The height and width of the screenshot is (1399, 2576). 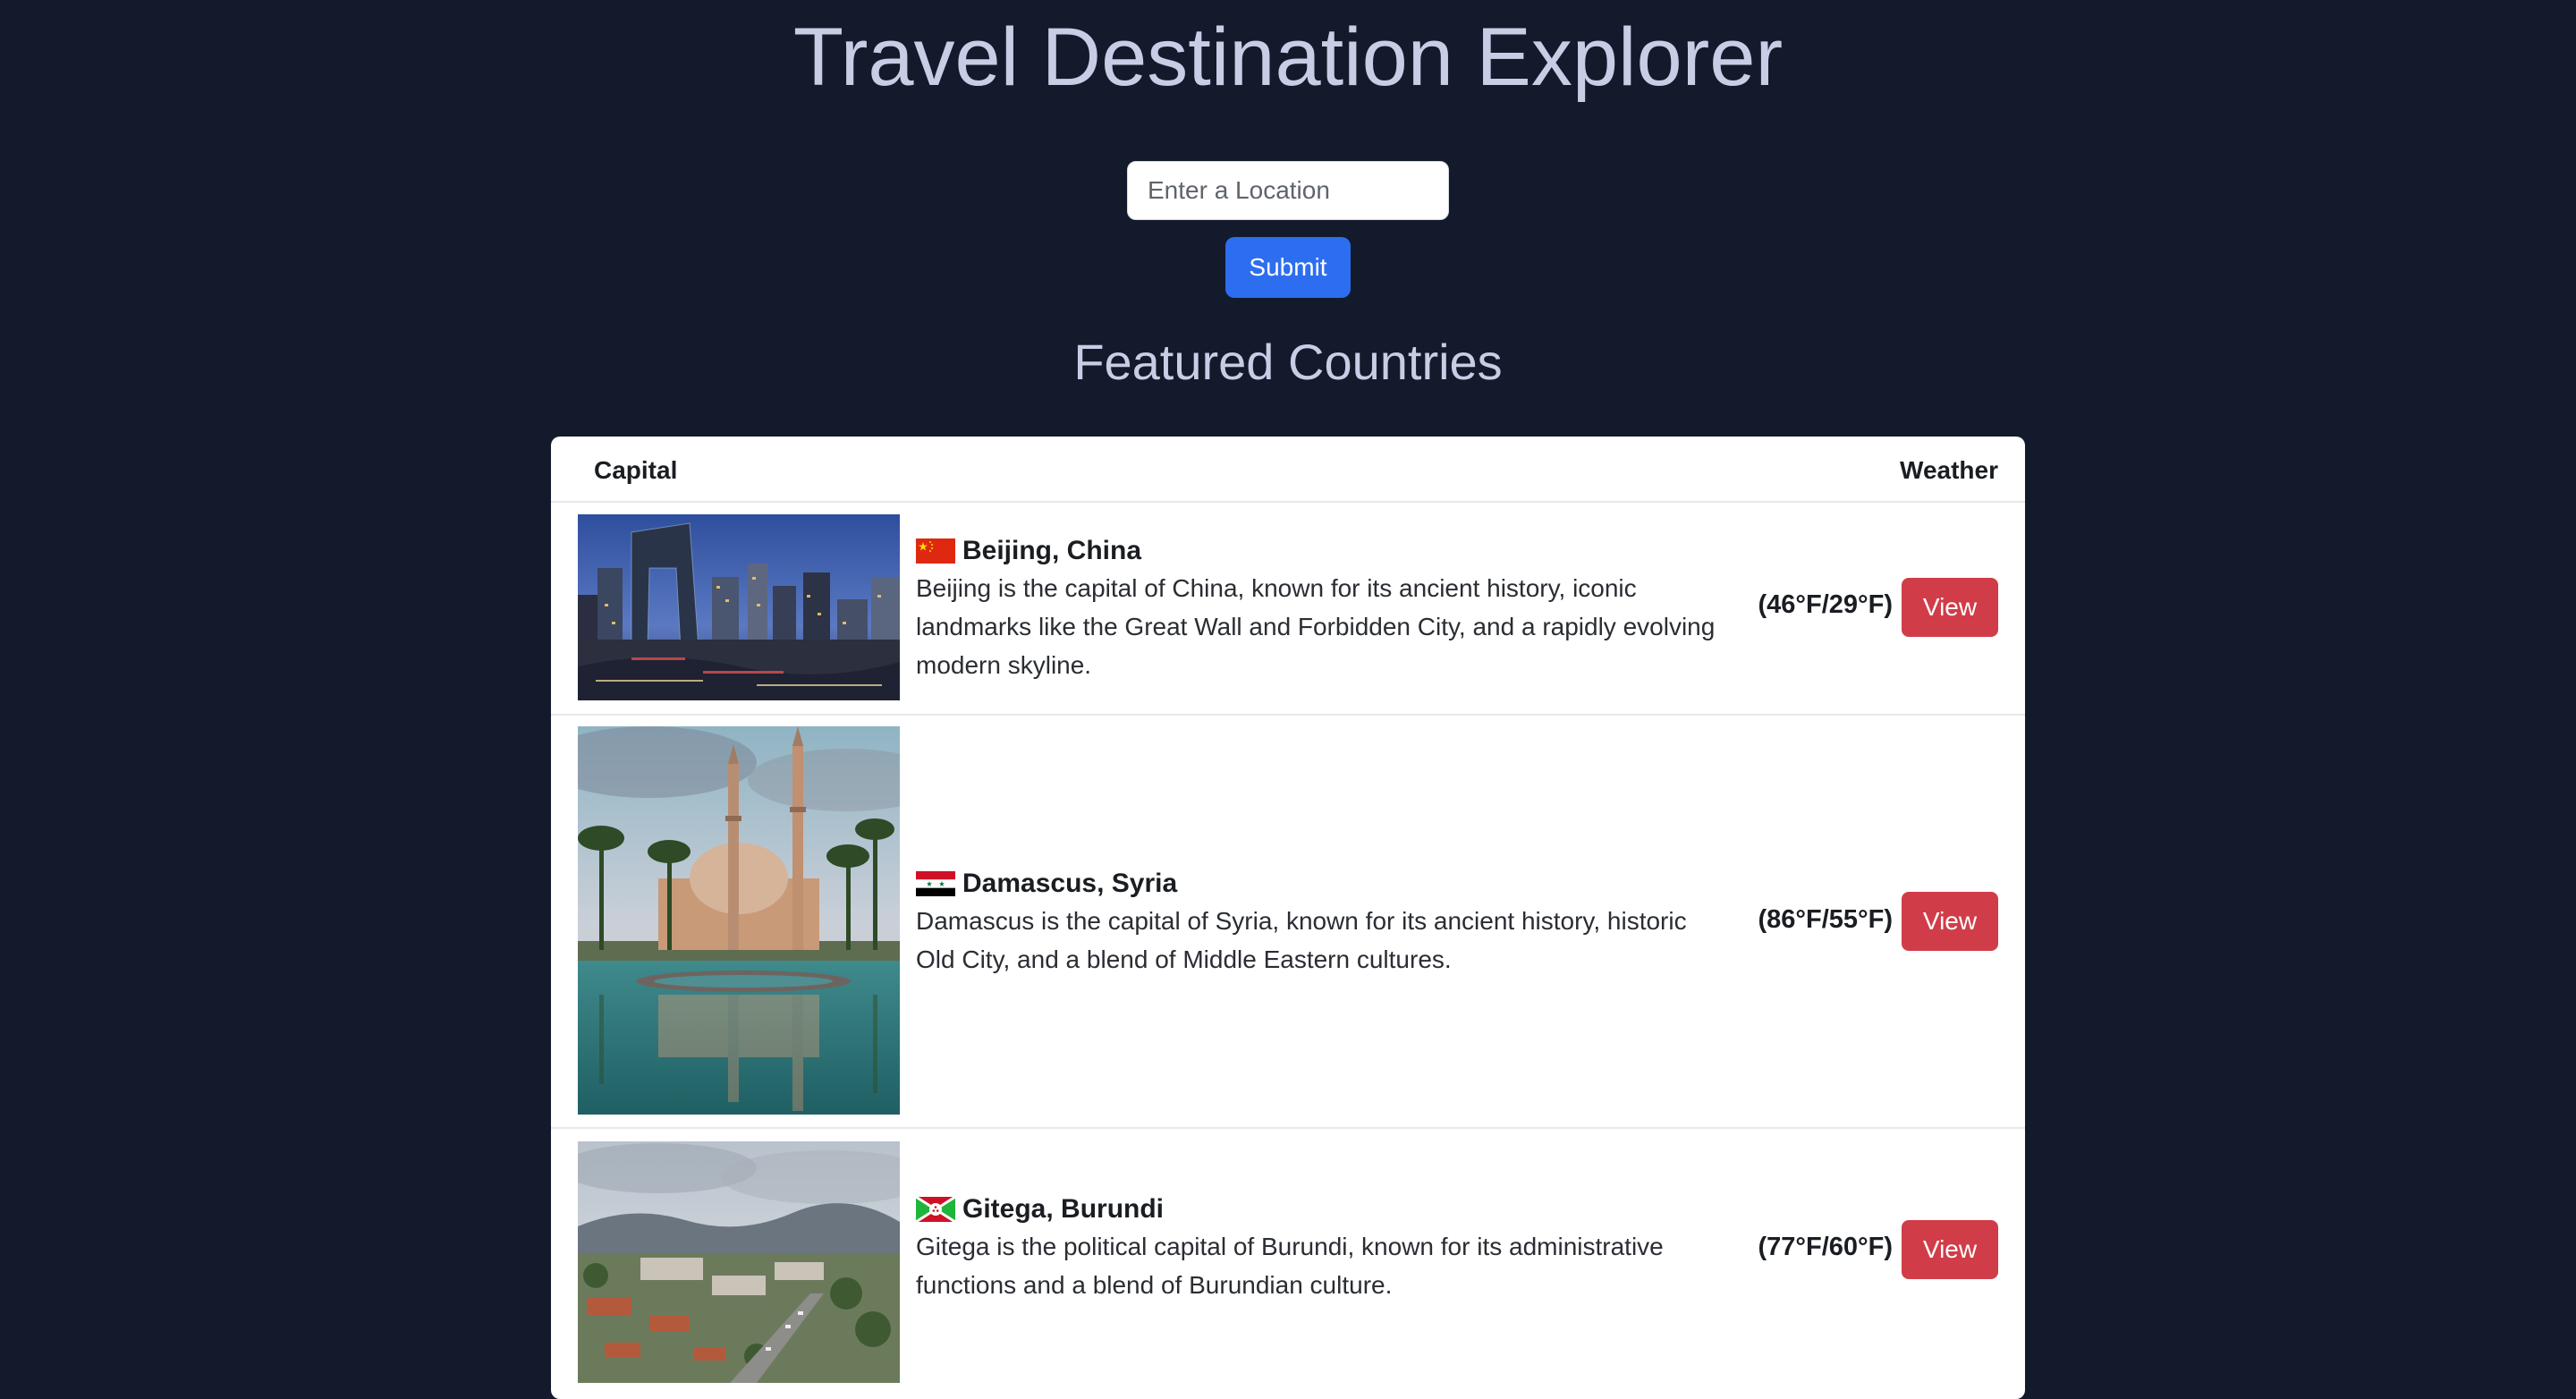 What do you see at coordinates (739, 920) in the screenshot?
I see `damascus-mosque-photo` at bounding box center [739, 920].